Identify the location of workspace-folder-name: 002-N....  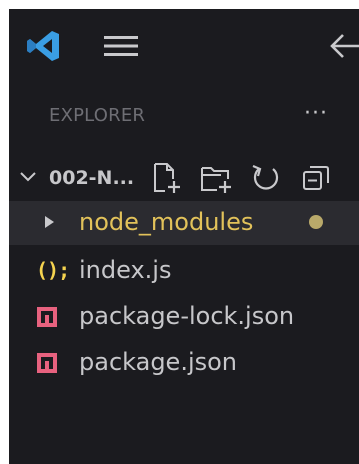
(91, 178).